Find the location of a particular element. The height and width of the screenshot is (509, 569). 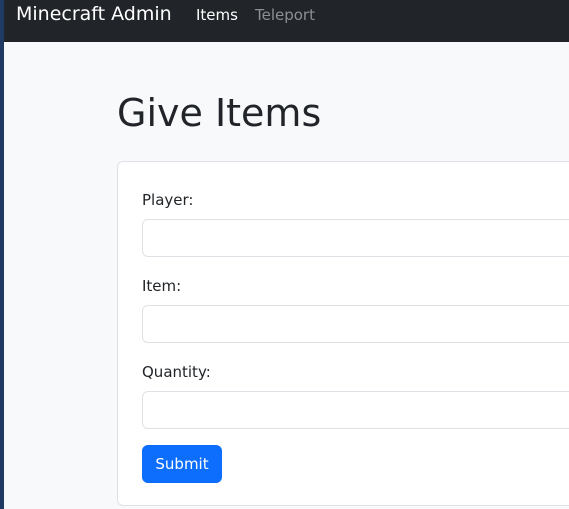

nav-link-teleport: Teleport is located at coordinates (285, 15).